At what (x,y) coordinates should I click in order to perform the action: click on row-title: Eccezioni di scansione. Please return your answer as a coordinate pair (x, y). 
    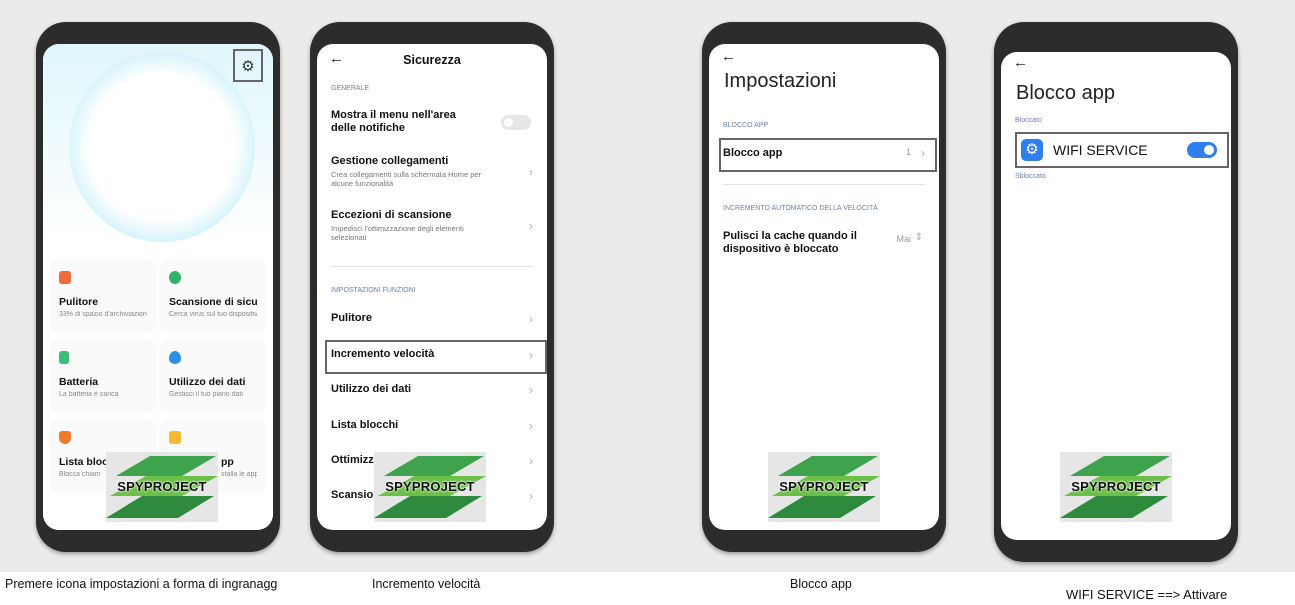
    Looking at the image, I should click on (391, 215).